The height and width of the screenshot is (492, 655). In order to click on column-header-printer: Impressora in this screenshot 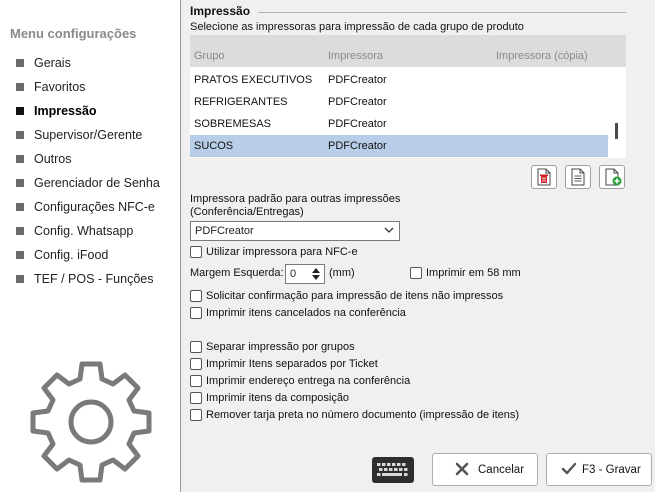, I will do `click(355, 56)`.